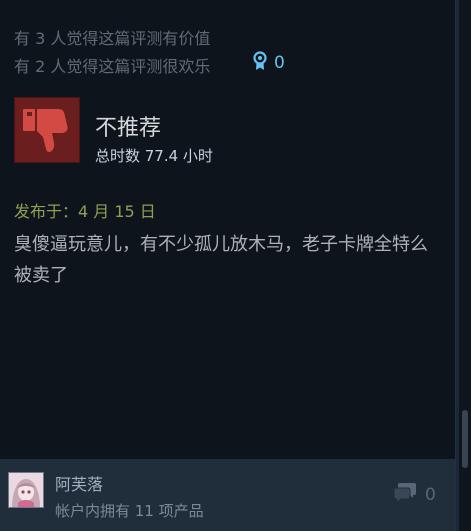 This screenshot has width=471, height=531. I want to click on thumbs-down-icon, so click(47, 138).